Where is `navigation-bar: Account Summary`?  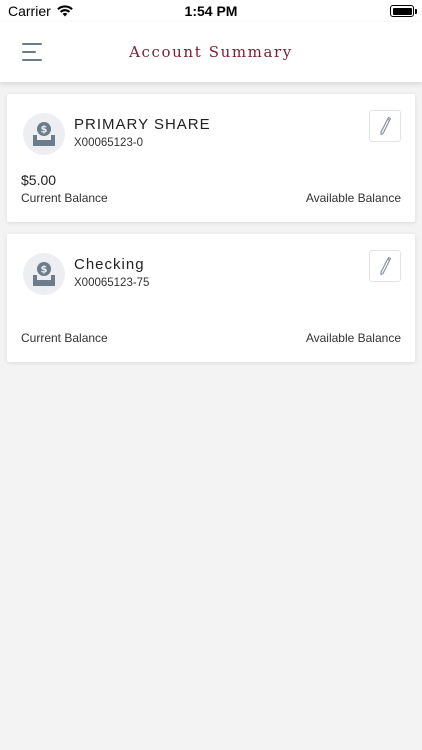 navigation-bar: Account Summary is located at coordinates (211, 52).